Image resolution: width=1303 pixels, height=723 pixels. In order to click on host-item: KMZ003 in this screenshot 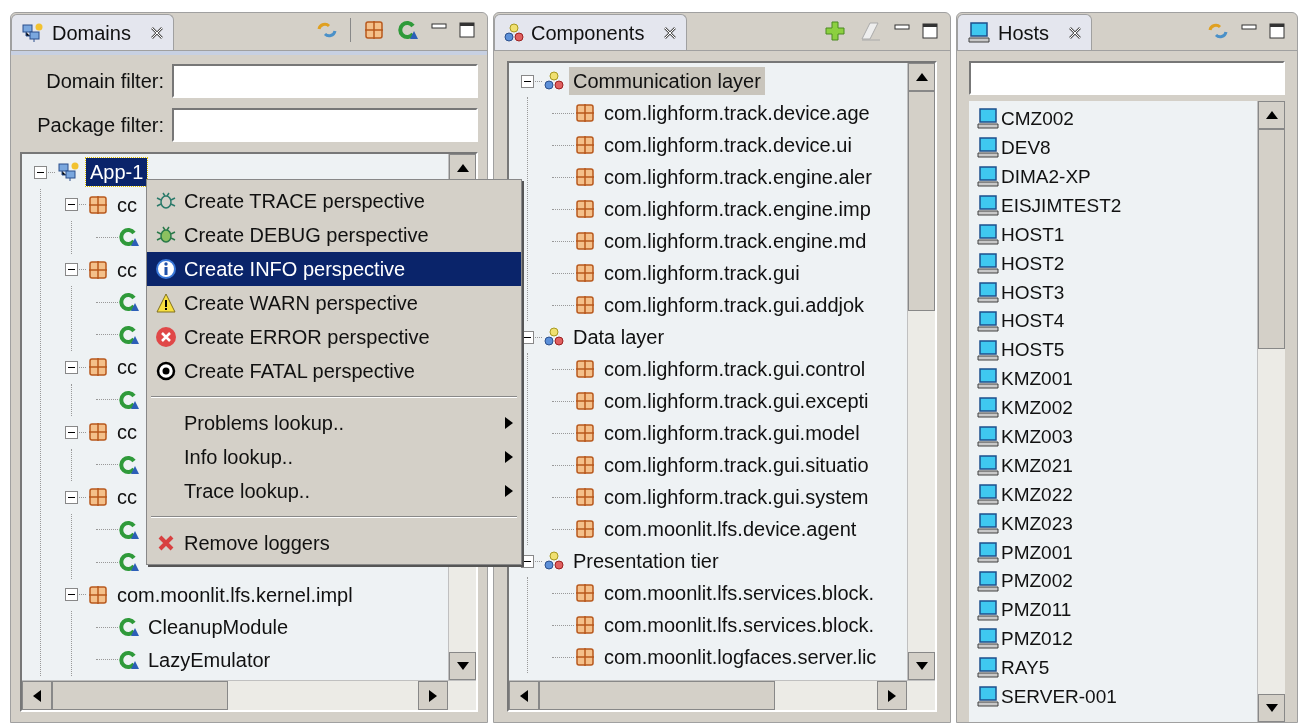, I will do `click(1037, 437)`.